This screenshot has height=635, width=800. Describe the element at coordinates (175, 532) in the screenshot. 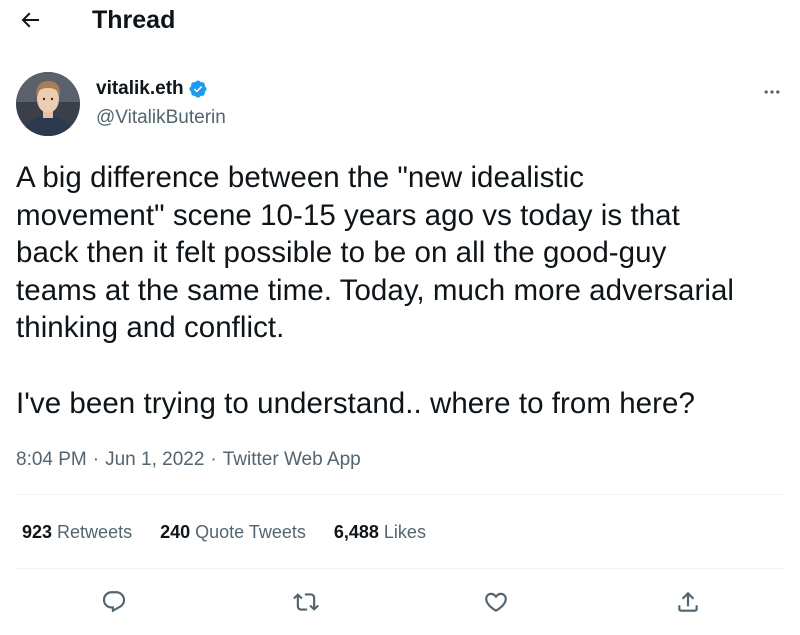

I see `quote-tweets-count: 240` at that location.